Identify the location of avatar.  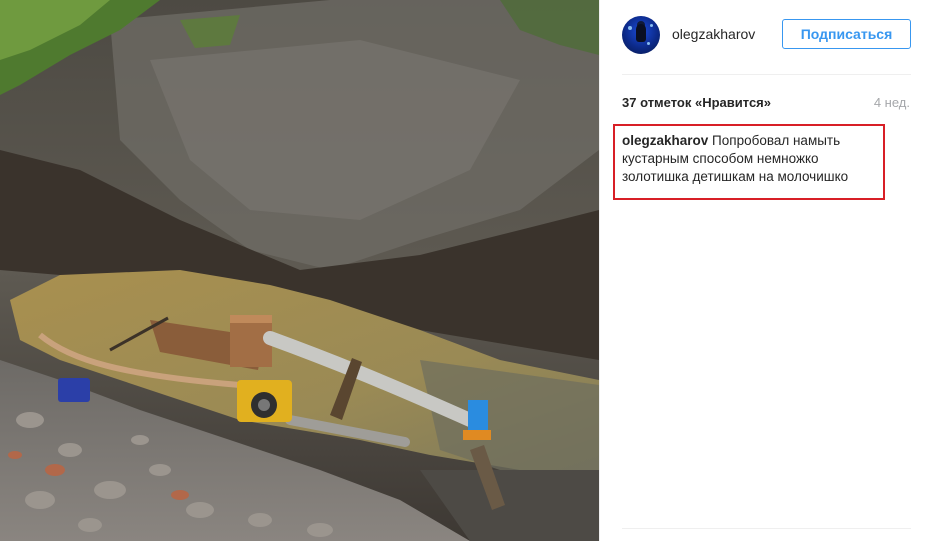
(641, 35).